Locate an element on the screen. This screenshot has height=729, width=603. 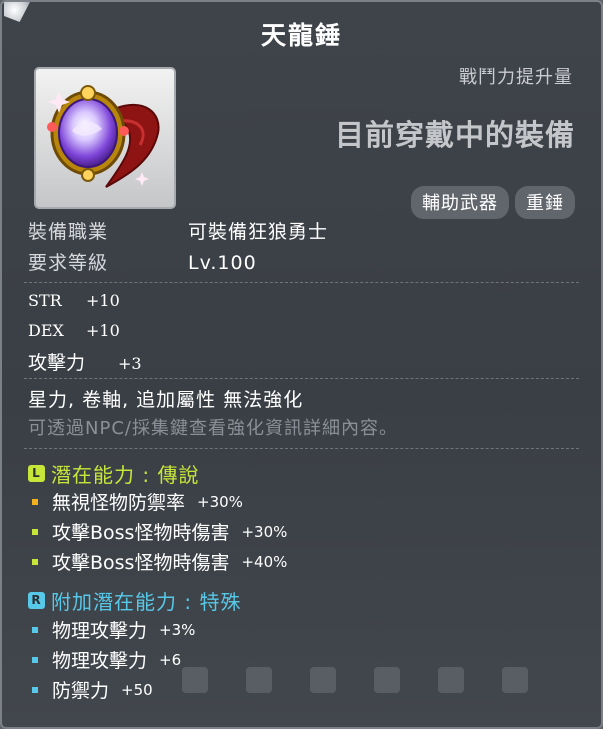
legendary-grade-icon: L is located at coordinates (36, 473).